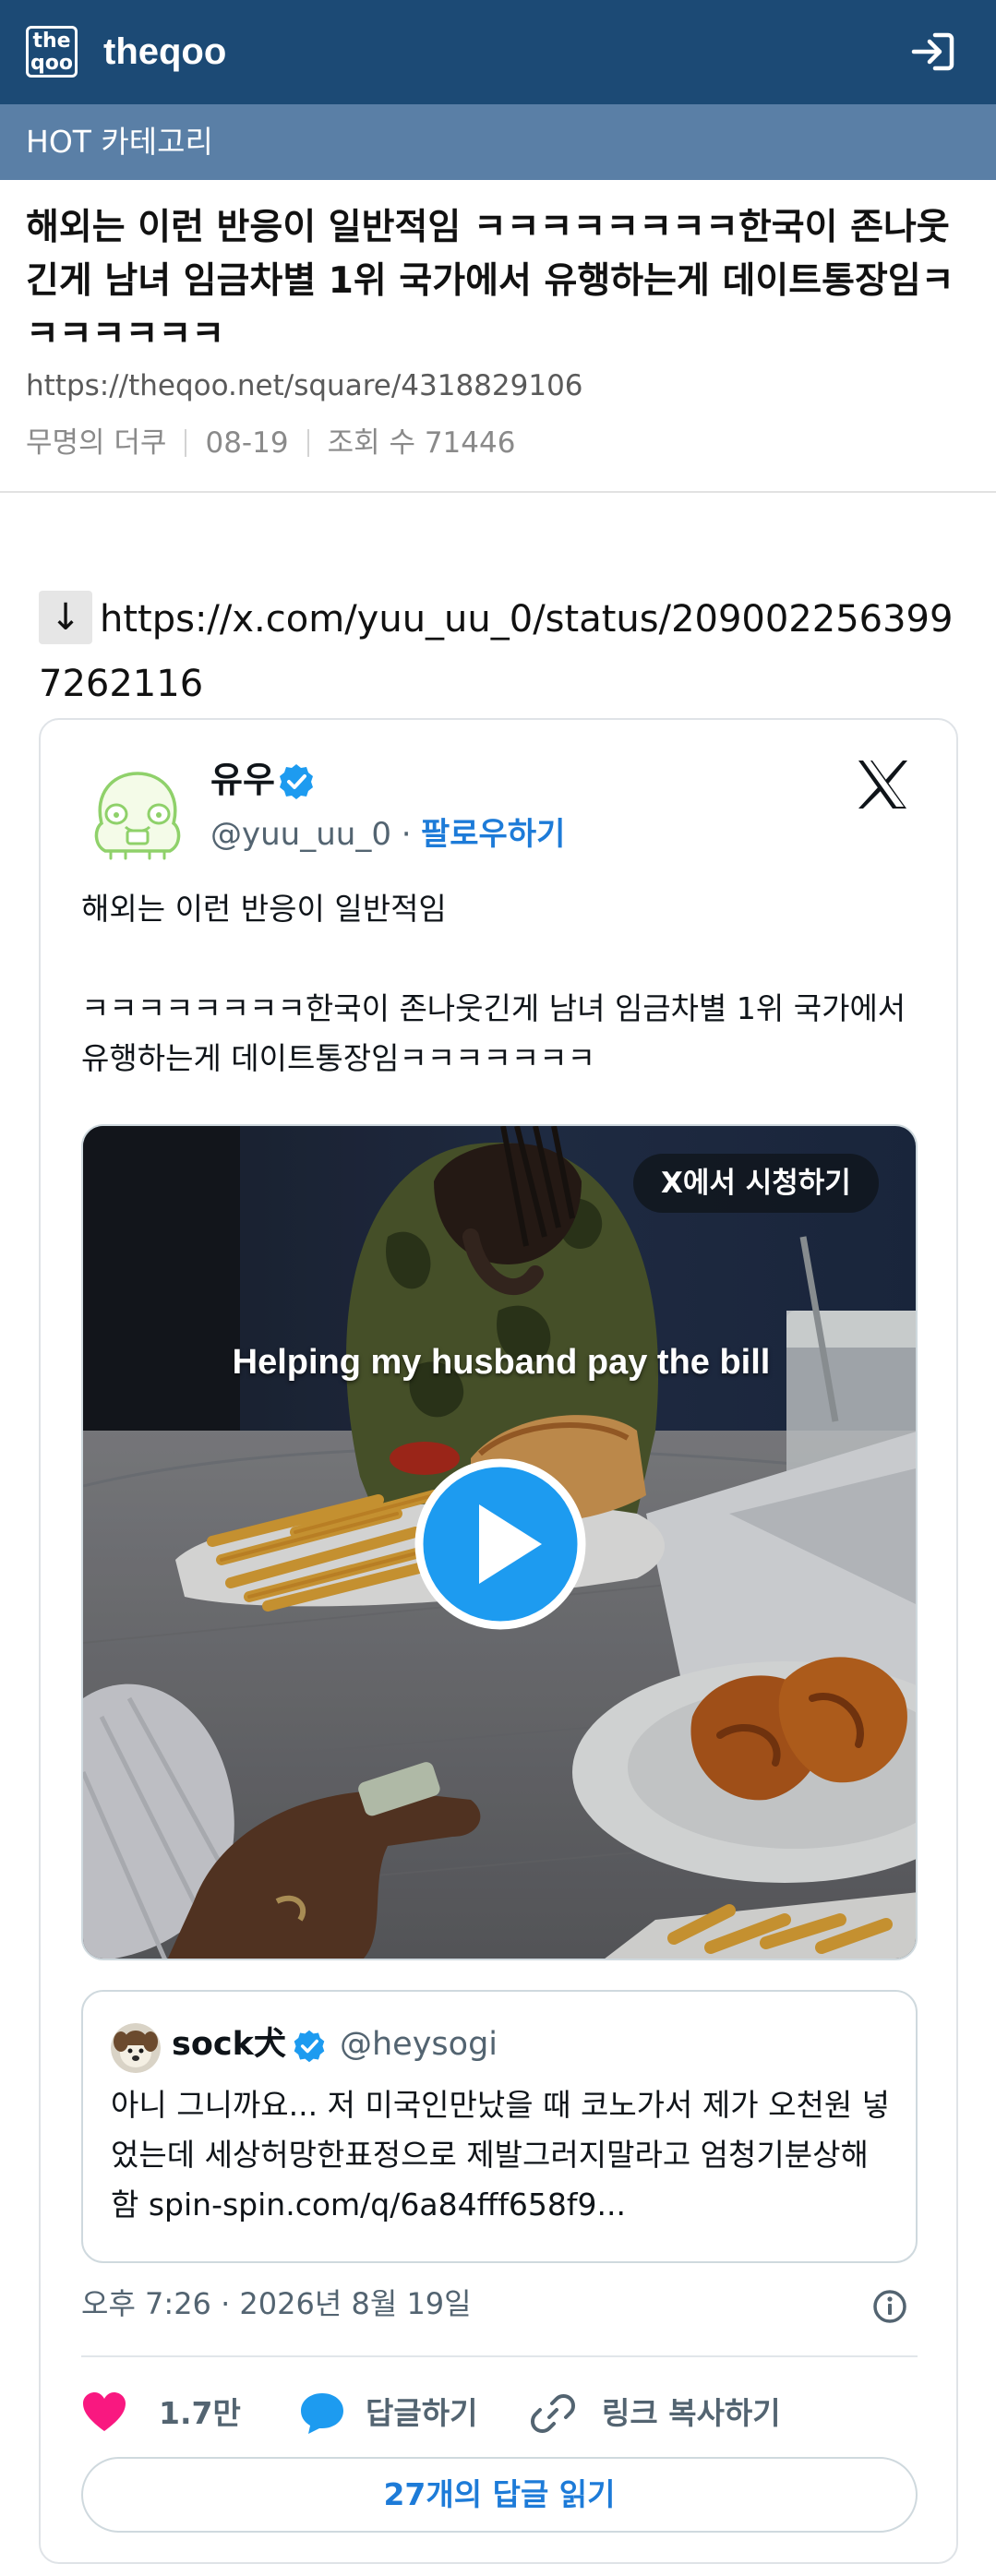 This screenshot has width=996, height=2576. Describe the element at coordinates (242, 780) in the screenshot. I see `tweet-author-name: 유우` at that location.